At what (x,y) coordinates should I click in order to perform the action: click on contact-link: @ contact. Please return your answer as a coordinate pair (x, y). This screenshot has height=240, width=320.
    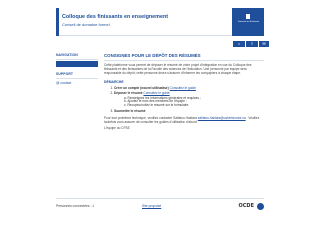
    Looking at the image, I should click on (77, 83).